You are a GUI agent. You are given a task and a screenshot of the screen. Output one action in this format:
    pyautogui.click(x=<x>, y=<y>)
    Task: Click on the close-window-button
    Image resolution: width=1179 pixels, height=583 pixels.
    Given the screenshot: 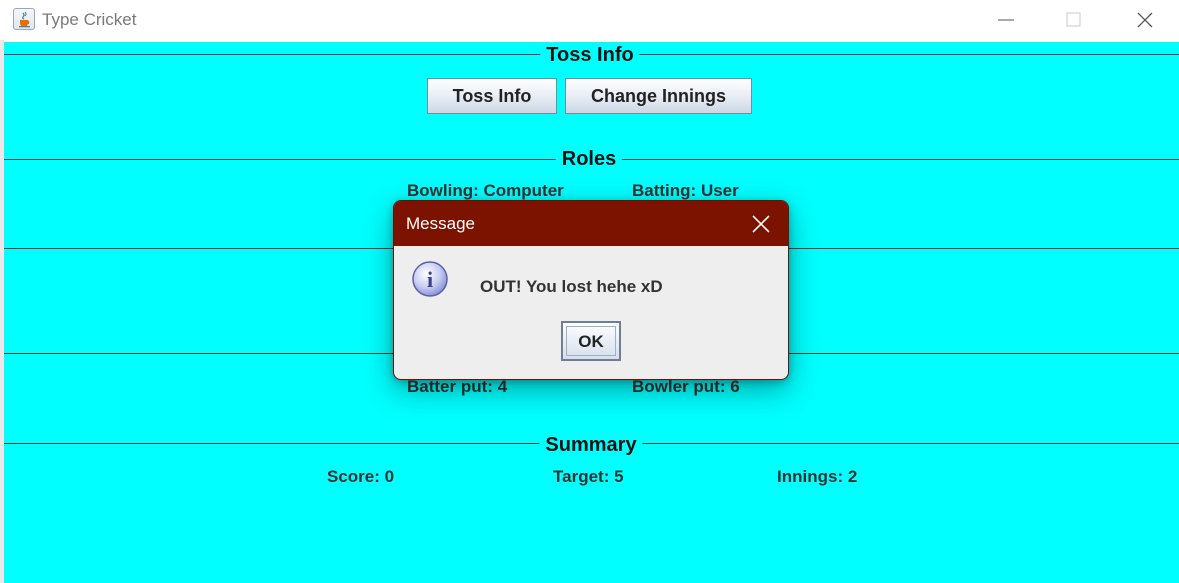 What is the action you would take?
    pyautogui.click(x=1145, y=20)
    